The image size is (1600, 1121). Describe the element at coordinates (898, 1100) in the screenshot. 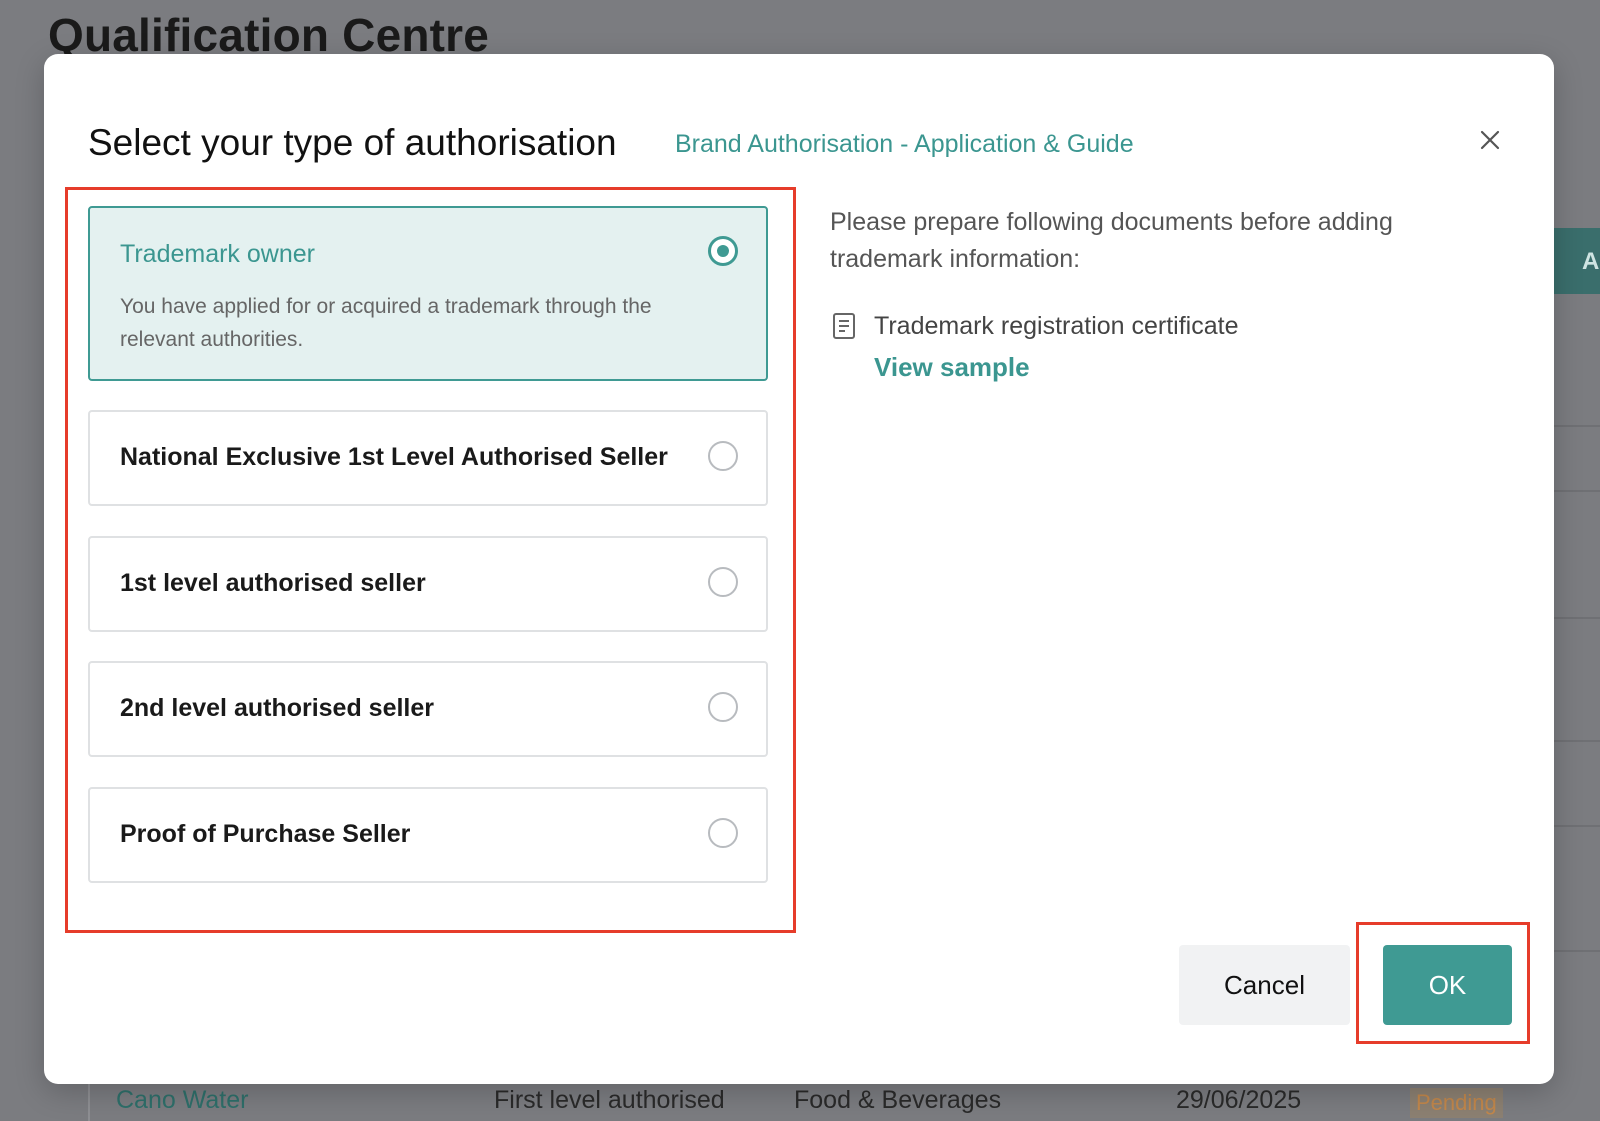

I see `table-cell-category: Food & Beverages` at that location.